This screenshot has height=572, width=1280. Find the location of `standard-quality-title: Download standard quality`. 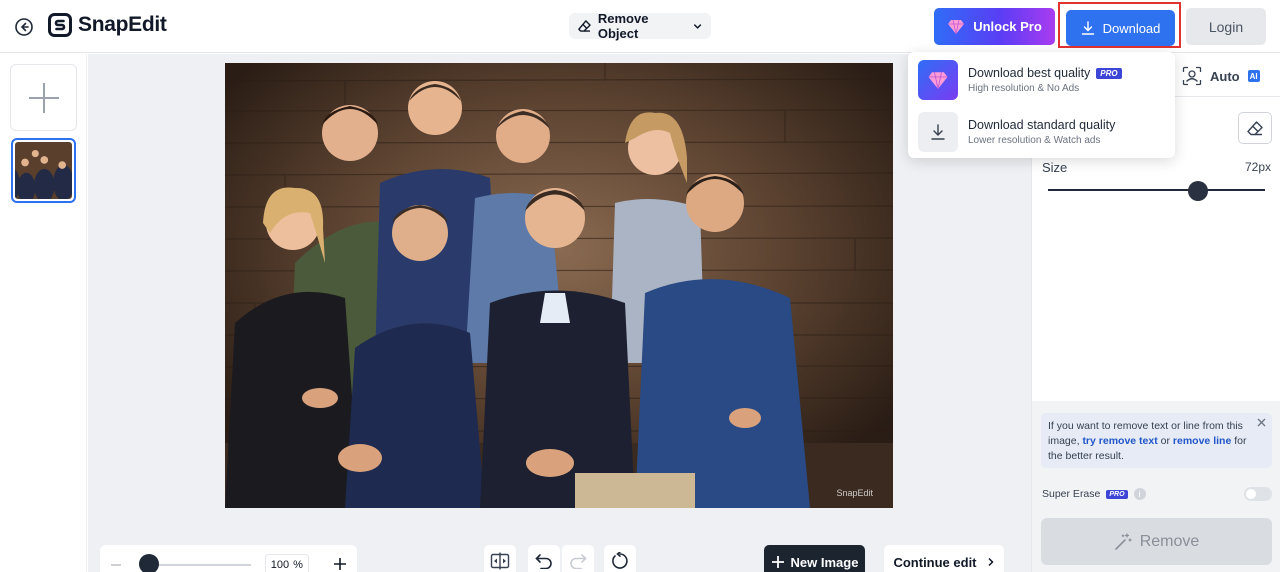

standard-quality-title: Download standard quality is located at coordinates (1042, 125).